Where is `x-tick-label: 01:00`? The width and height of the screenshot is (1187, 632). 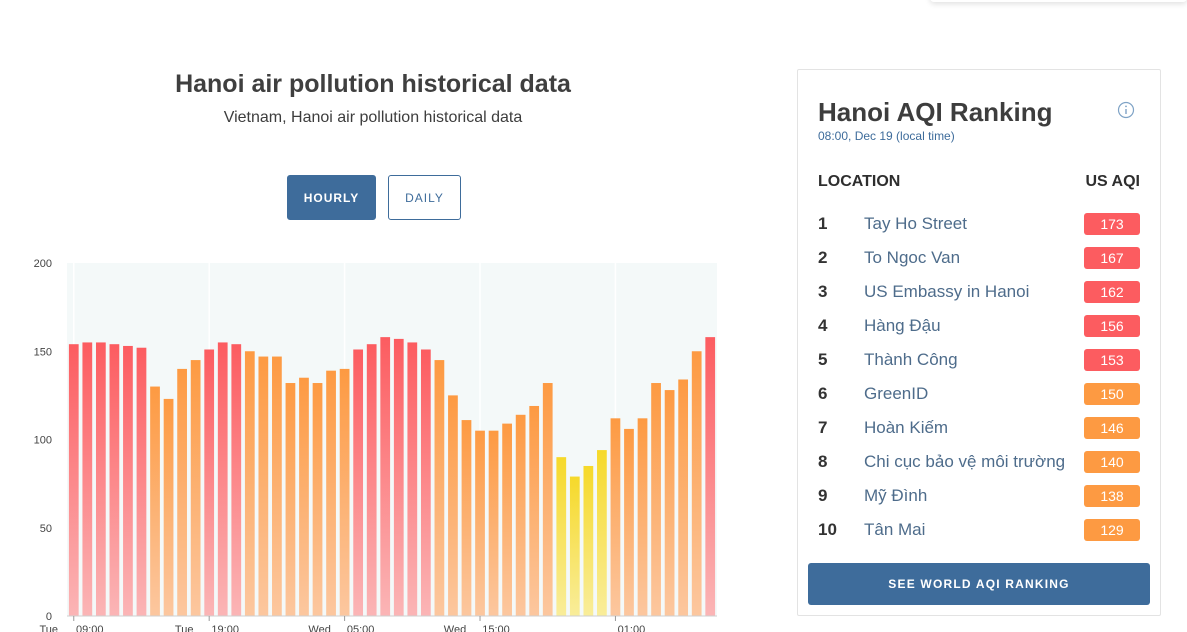 x-tick-label: 01:00 is located at coordinates (632, 628).